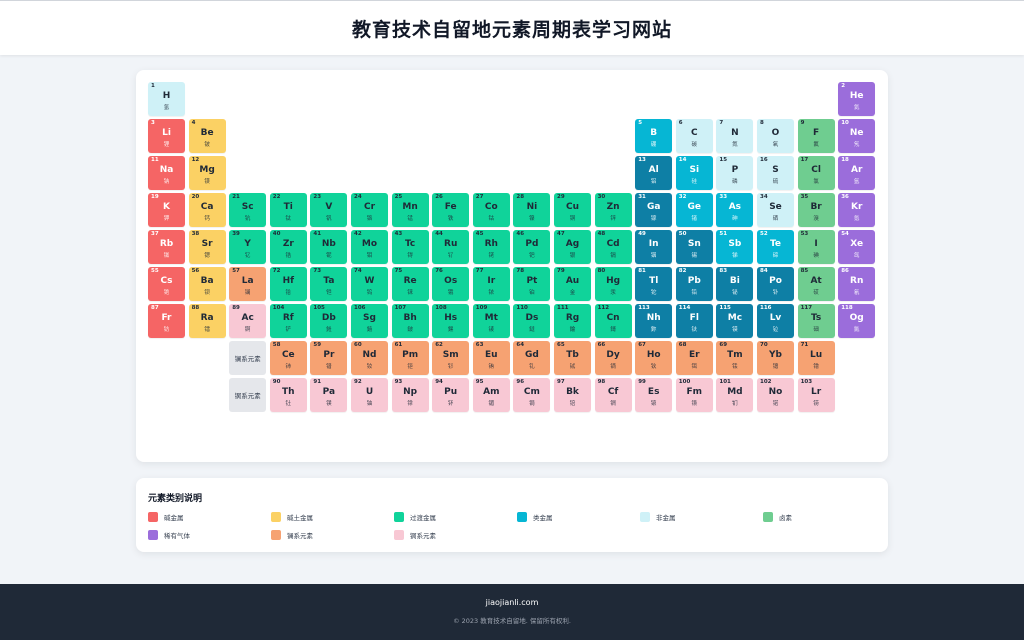 The width and height of the screenshot is (1024, 640). What do you see at coordinates (207, 136) in the screenshot?
I see `element-be: 4 Be 铍` at bounding box center [207, 136].